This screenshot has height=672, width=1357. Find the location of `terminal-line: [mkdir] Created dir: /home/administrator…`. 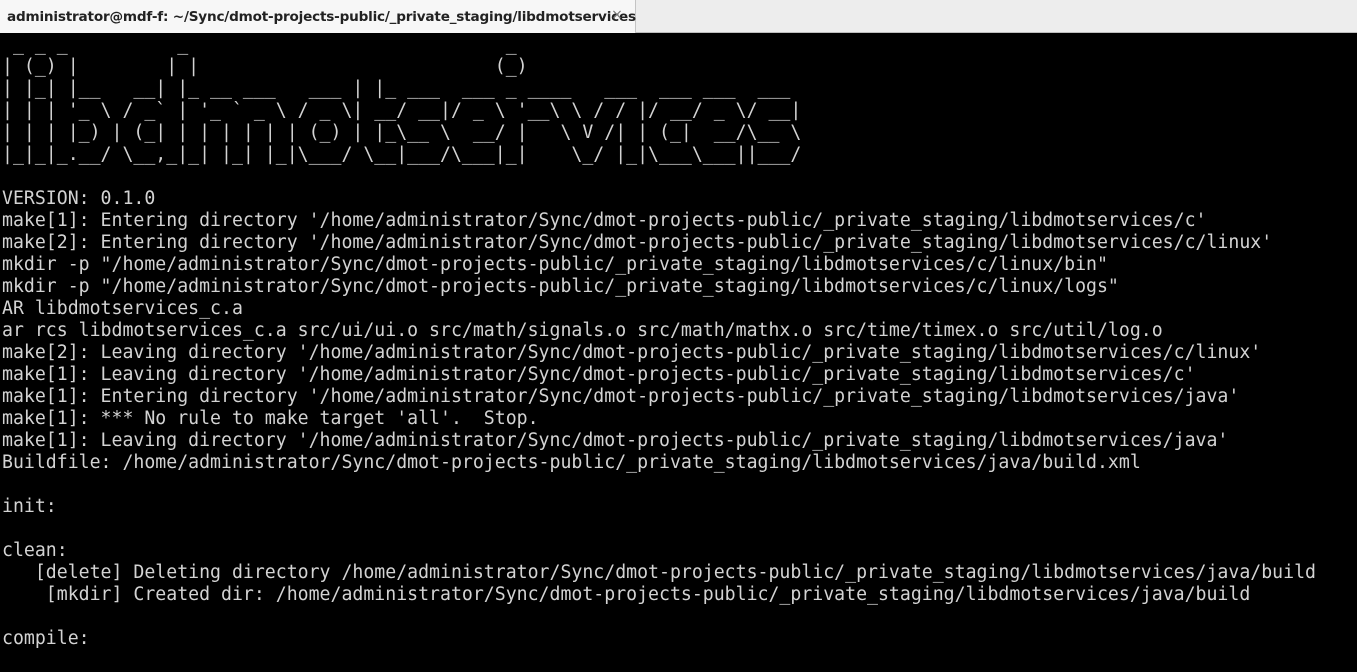

terminal-line: [mkdir] Created dir: /home/administrator… is located at coordinates (626, 594).